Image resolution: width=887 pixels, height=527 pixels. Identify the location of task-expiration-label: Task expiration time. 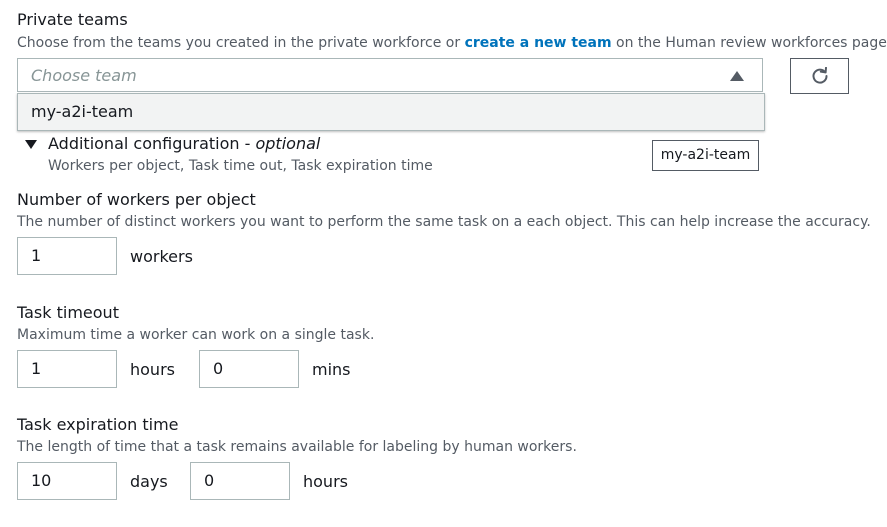
(98, 424).